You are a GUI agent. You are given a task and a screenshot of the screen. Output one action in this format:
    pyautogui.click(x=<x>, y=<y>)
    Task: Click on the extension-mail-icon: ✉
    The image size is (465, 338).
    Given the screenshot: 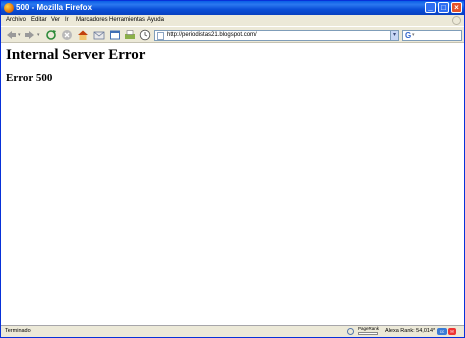 What is the action you would take?
    pyautogui.click(x=452, y=331)
    